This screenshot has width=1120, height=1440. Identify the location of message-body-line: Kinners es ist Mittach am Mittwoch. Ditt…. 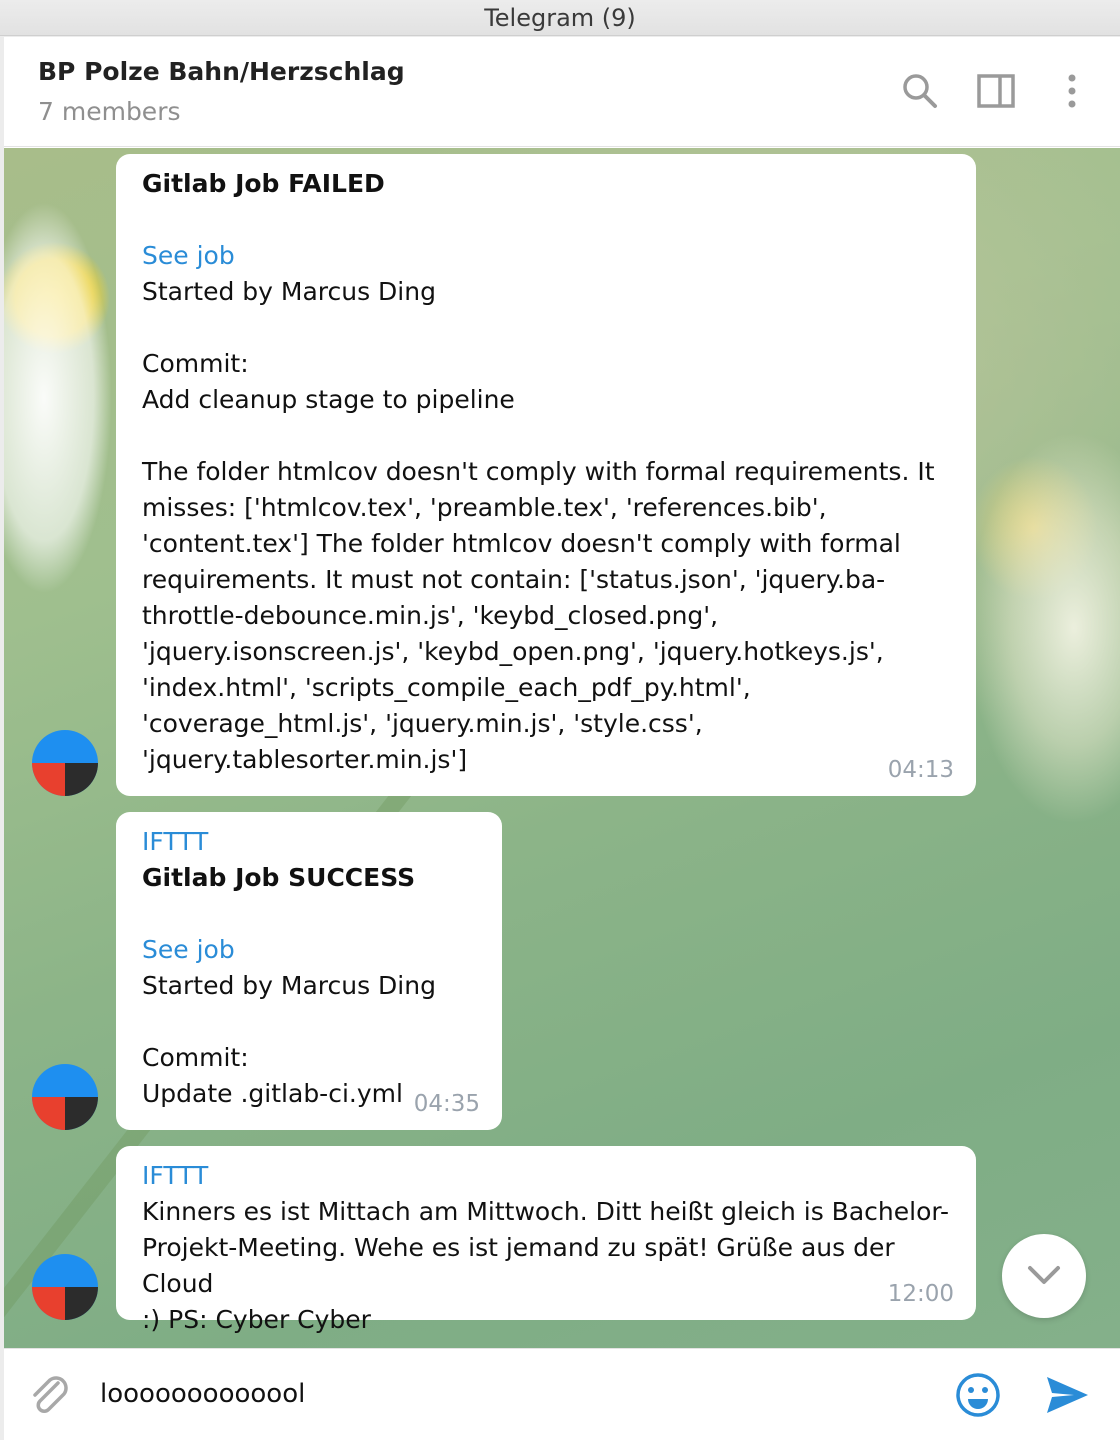
(546, 1211).